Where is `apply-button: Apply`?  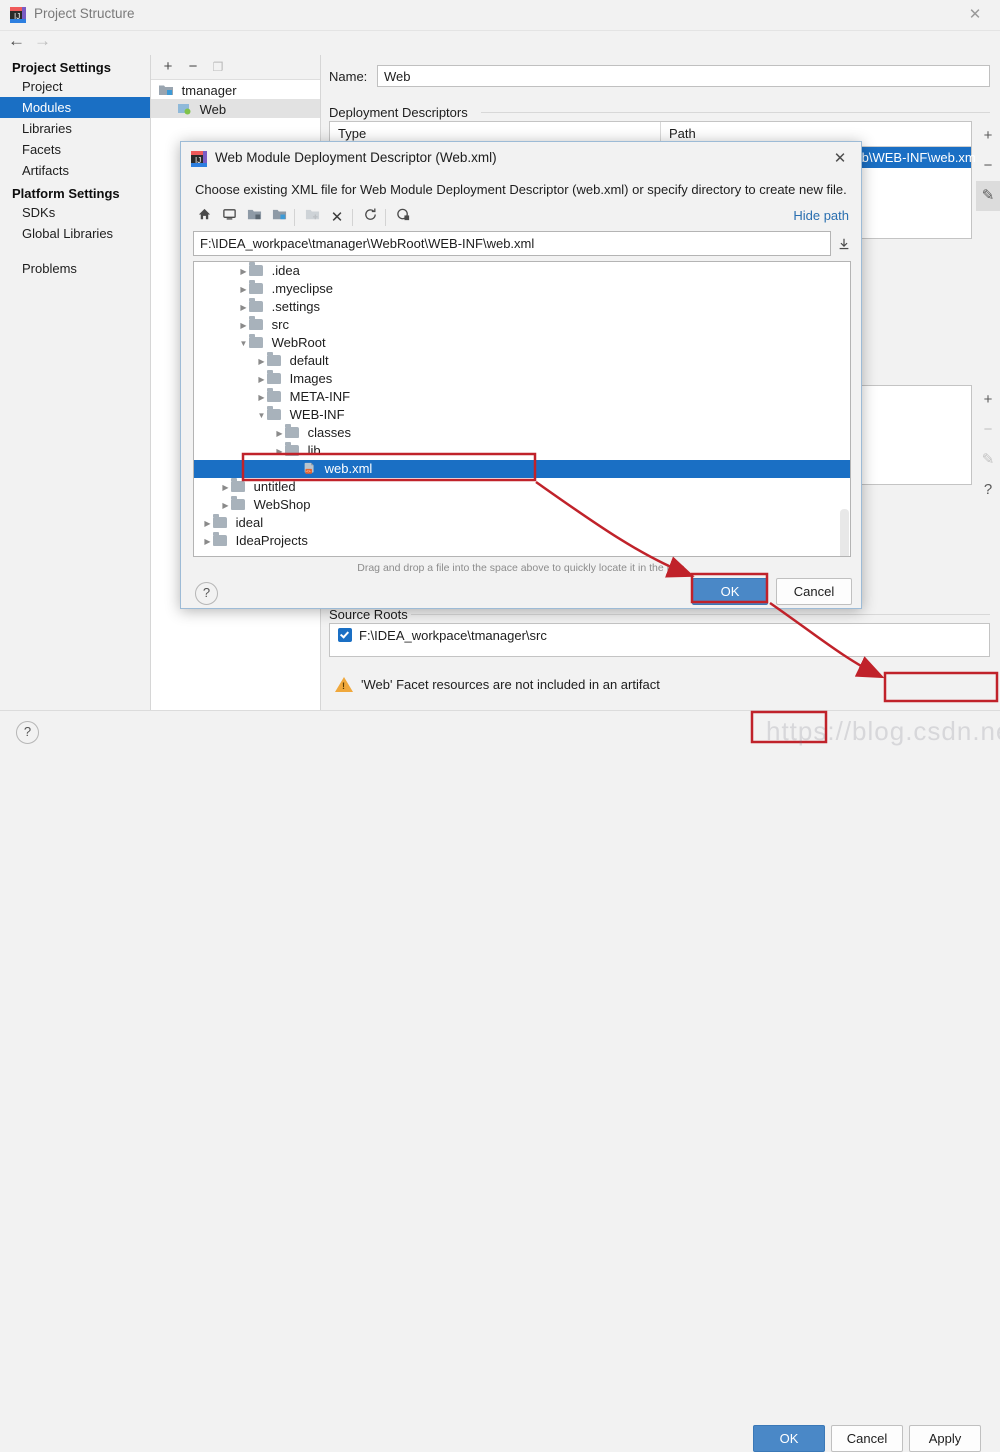
apply-button: Apply is located at coordinates (945, 1438).